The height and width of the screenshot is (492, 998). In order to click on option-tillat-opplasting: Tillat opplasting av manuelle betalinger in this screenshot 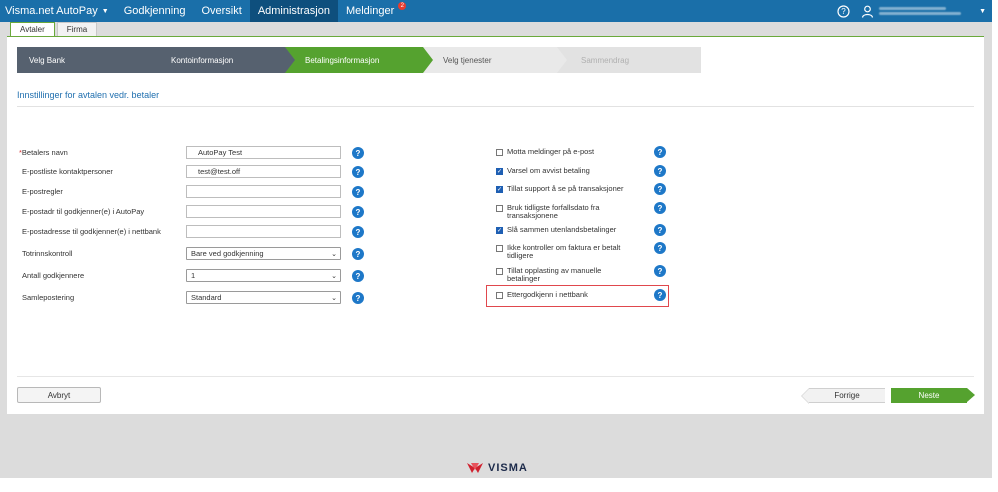, I will do `click(556, 275)`.